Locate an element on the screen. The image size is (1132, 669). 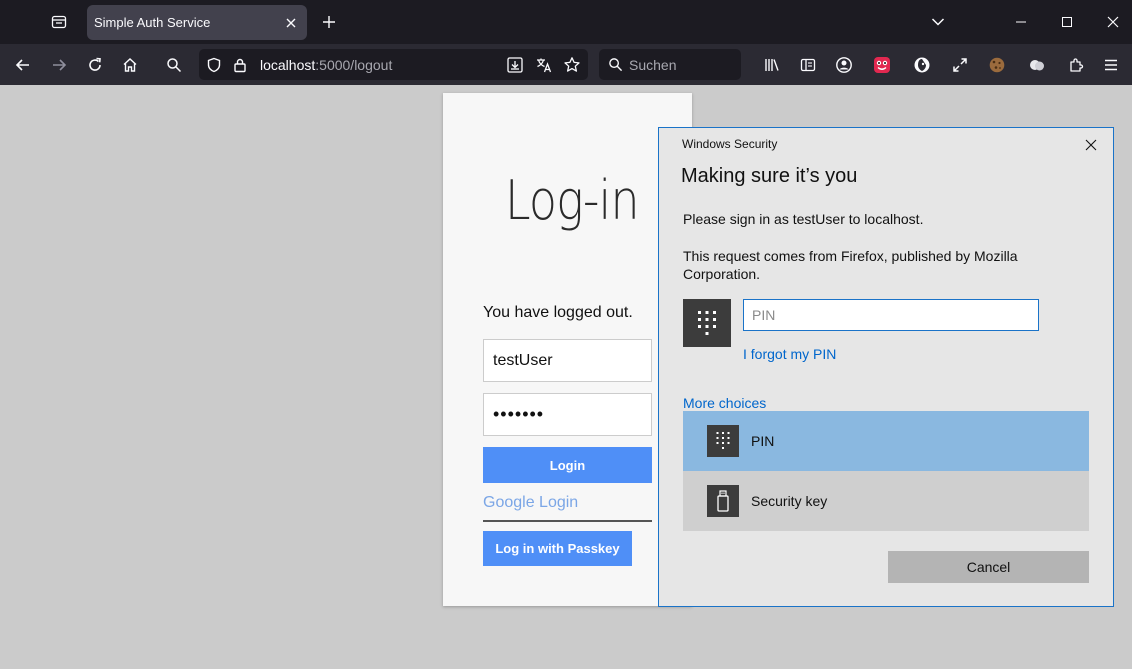
plus-icon is located at coordinates (329, 22).